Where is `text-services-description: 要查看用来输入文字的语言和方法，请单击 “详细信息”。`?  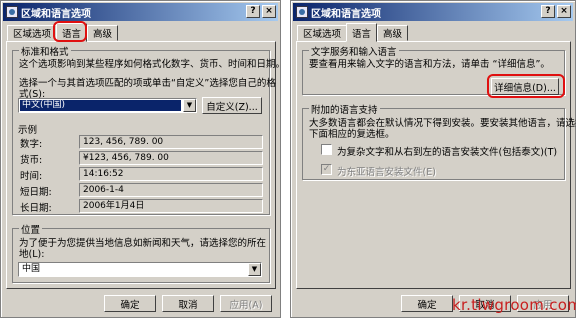
text-services-description: 要查看用来输入文字的语言和方法，请单击 “详细信息”。 is located at coordinates (429, 64).